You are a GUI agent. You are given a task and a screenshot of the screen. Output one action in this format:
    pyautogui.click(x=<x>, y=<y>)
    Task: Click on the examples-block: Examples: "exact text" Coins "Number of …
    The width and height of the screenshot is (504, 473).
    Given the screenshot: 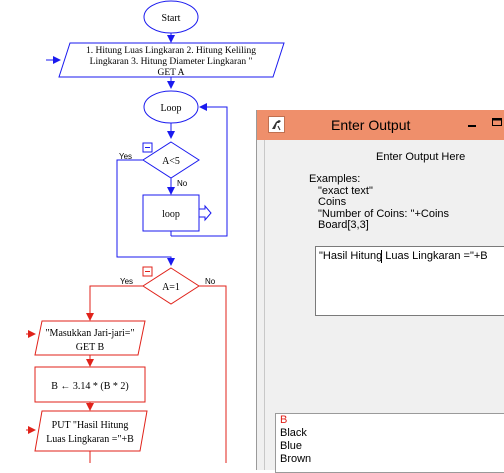 What is the action you would take?
    pyautogui.click(x=379, y=202)
    